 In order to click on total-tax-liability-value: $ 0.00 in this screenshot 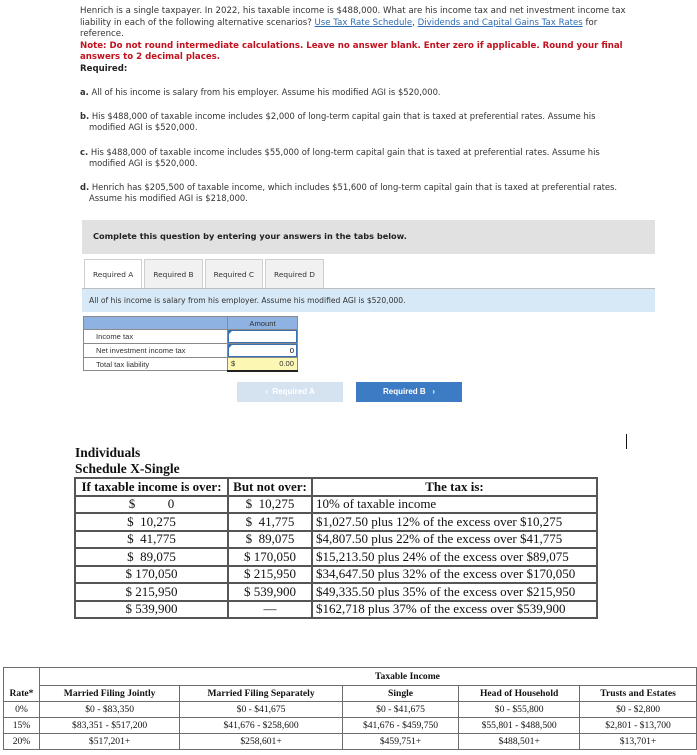, I will do `click(262, 364)`.